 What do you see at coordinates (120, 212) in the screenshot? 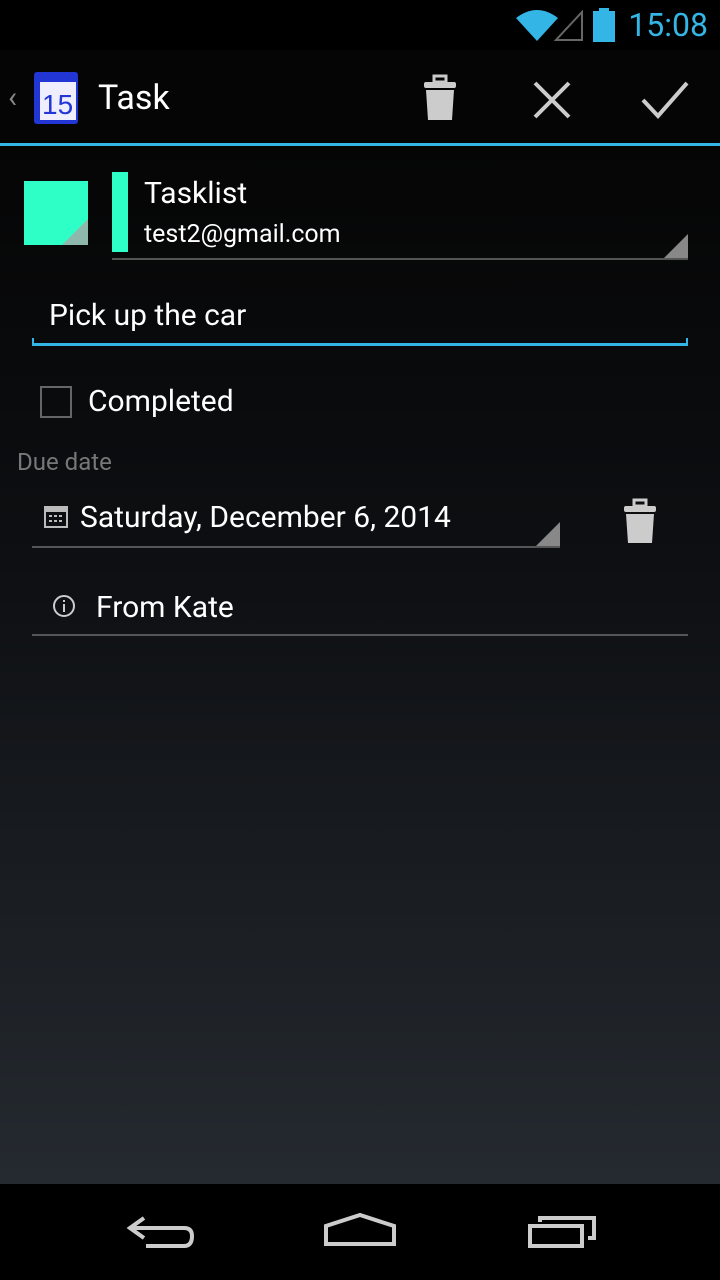
I see `list-color-bar` at bounding box center [120, 212].